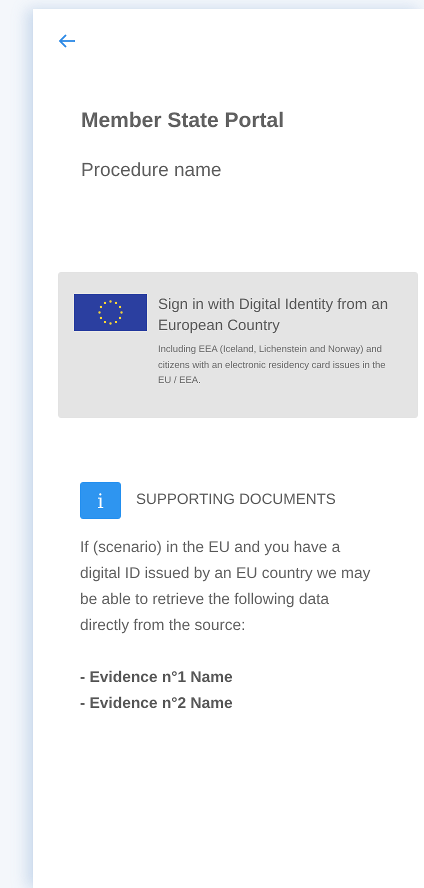 This screenshot has width=424, height=888. I want to click on procedure-name: Procedure name, so click(151, 170).